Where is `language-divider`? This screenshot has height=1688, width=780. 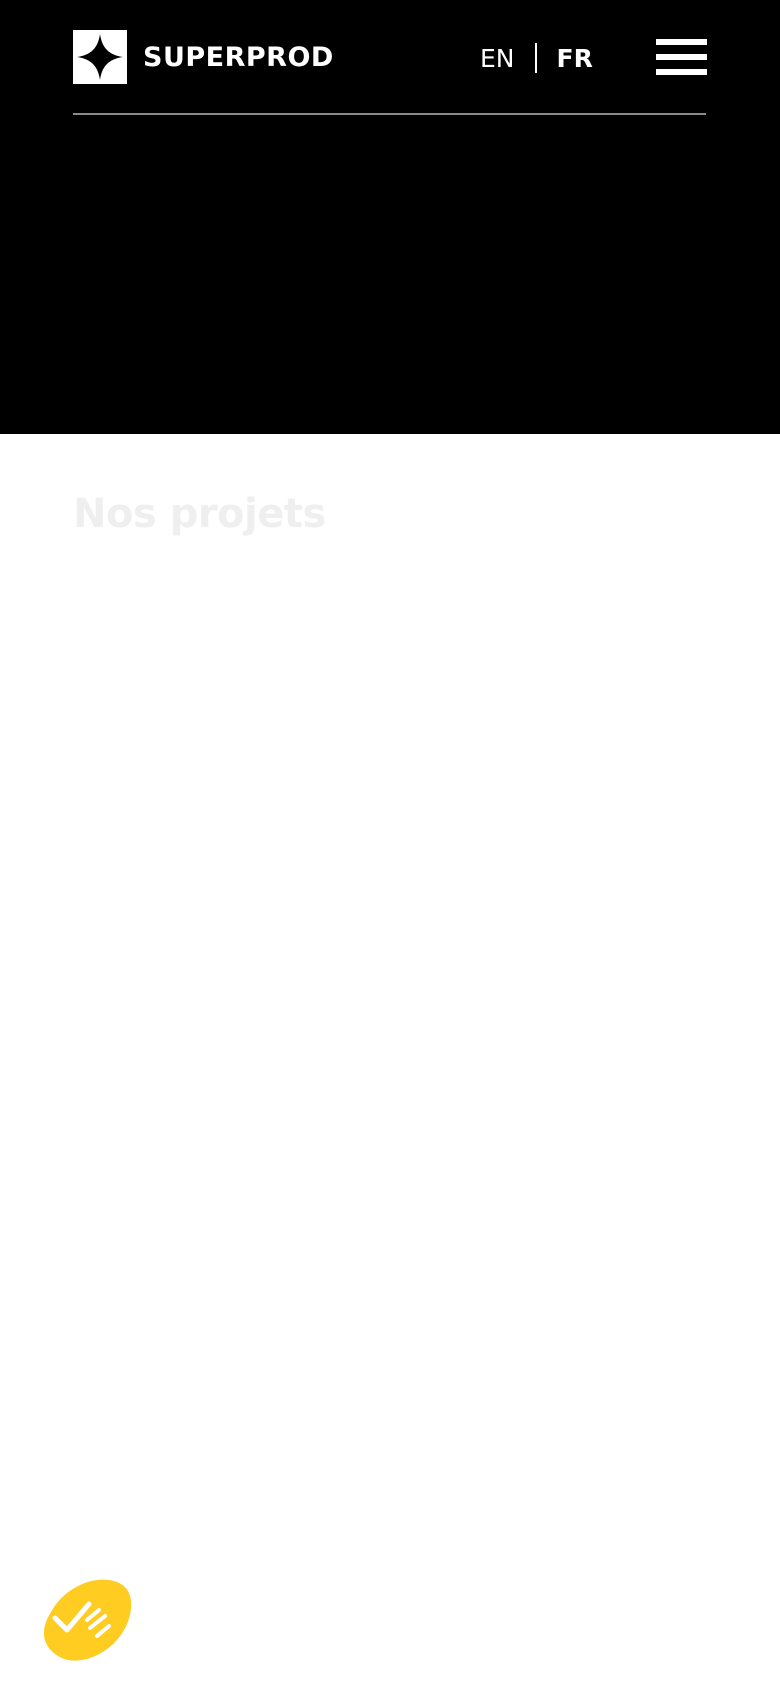 language-divider is located at coordinates (535, 58).